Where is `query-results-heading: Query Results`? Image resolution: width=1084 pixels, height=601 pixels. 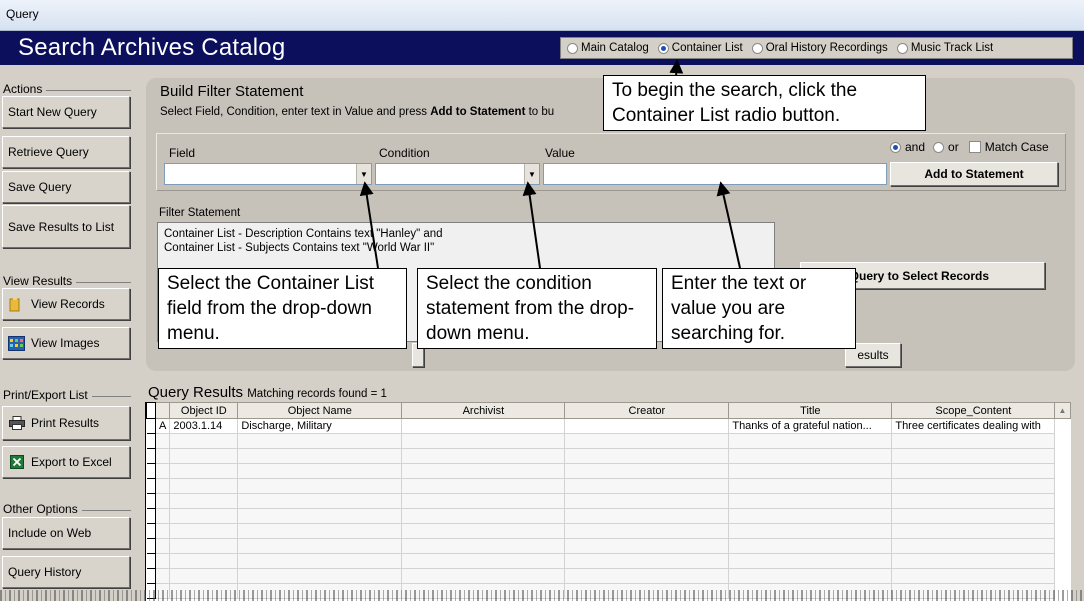 query-results-heading: Query Results is located at coordinates (196, 392).